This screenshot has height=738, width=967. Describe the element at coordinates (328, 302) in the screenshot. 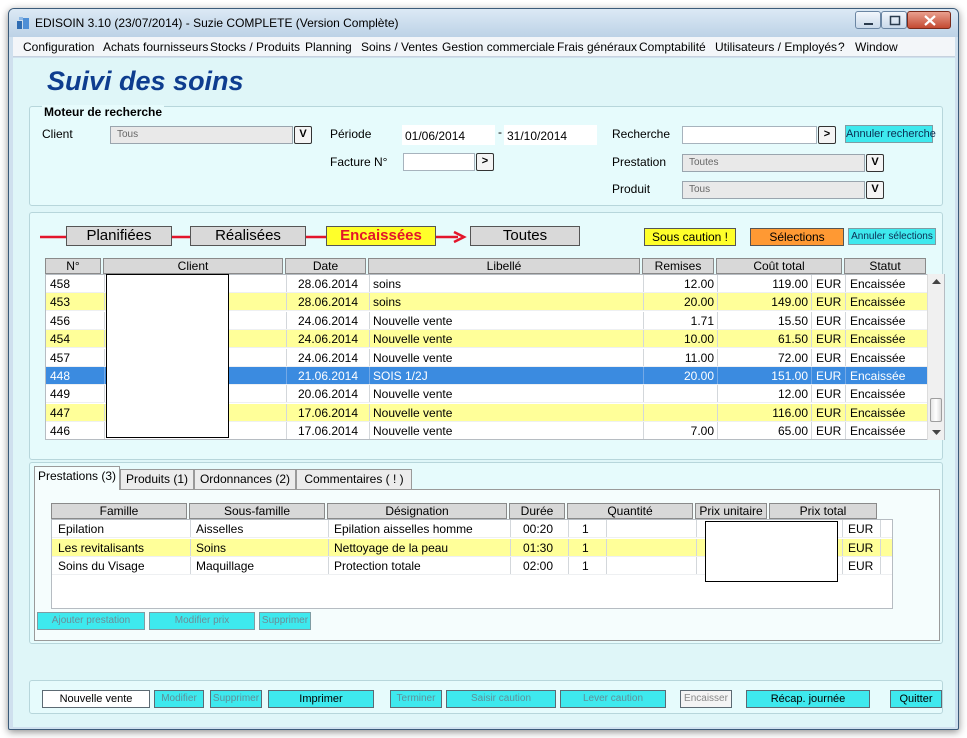

I see `cell-date: 28.06.2014` at that location.